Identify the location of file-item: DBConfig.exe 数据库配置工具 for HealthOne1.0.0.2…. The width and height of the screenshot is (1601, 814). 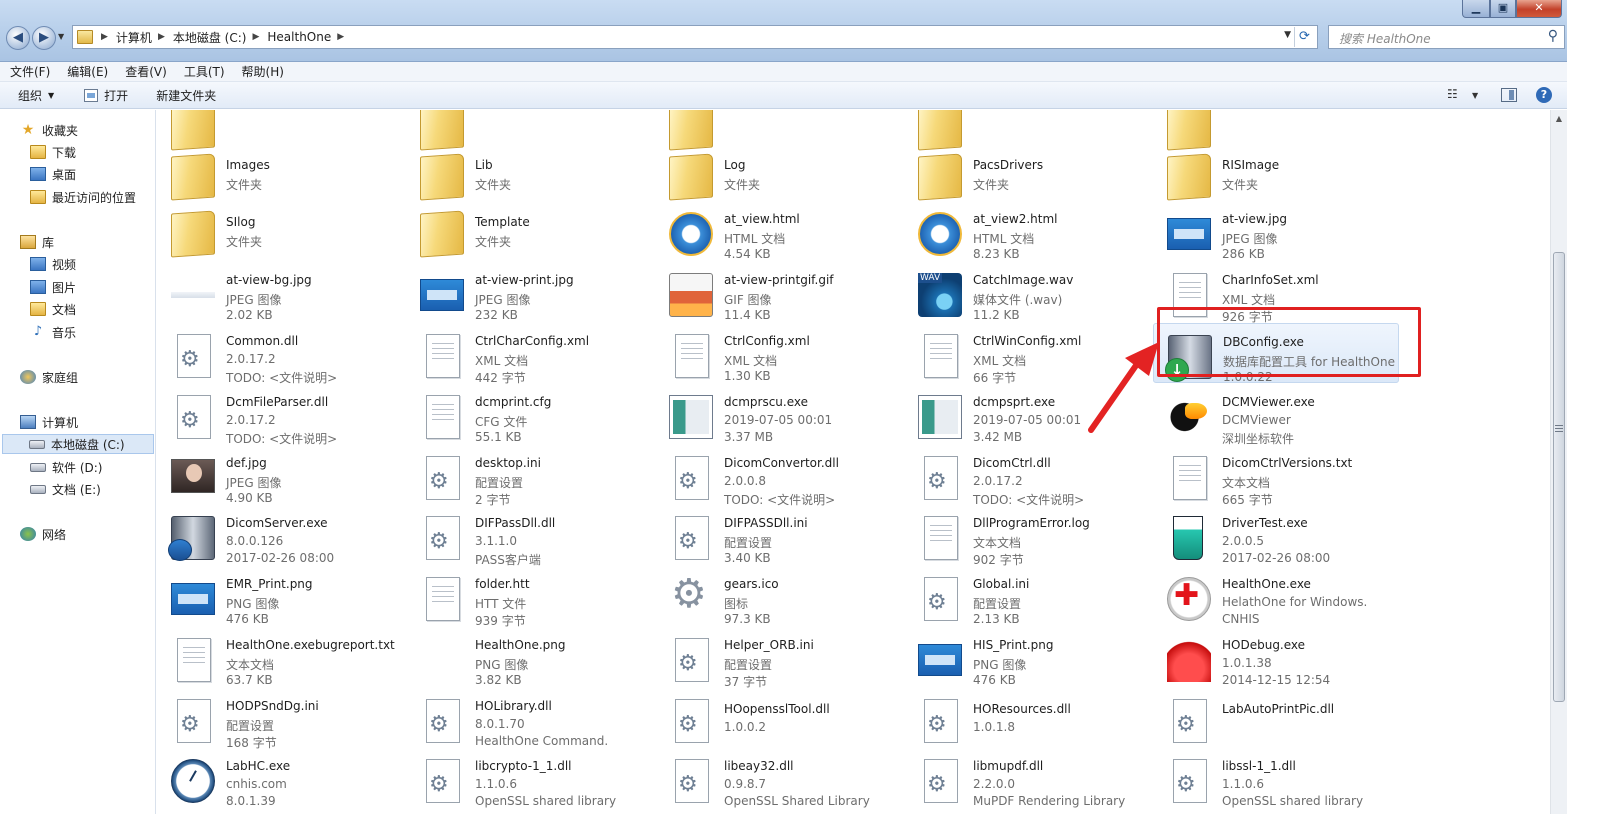
(1276, 353).